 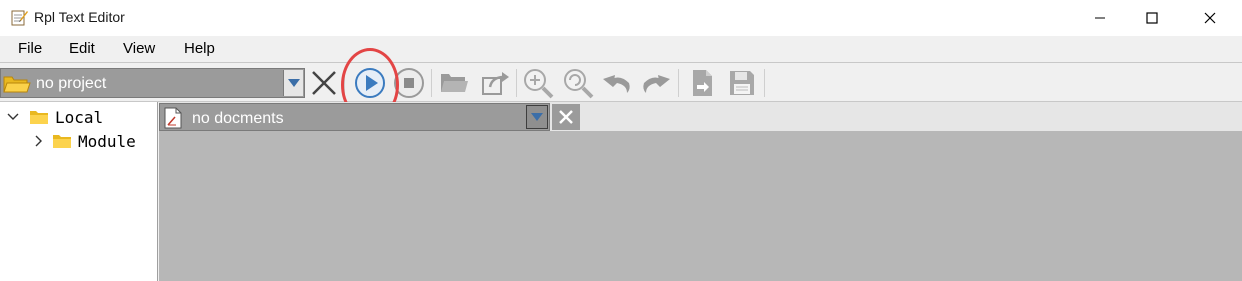 I want to click on minimize-button, so click(x=1100, y=18).